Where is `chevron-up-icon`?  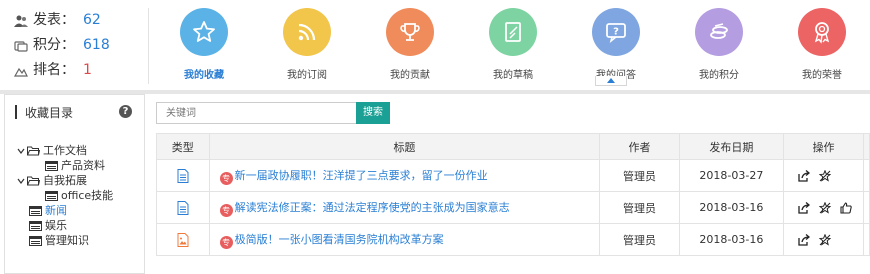 chevron-up-icon is located at coordinates (611, 80).